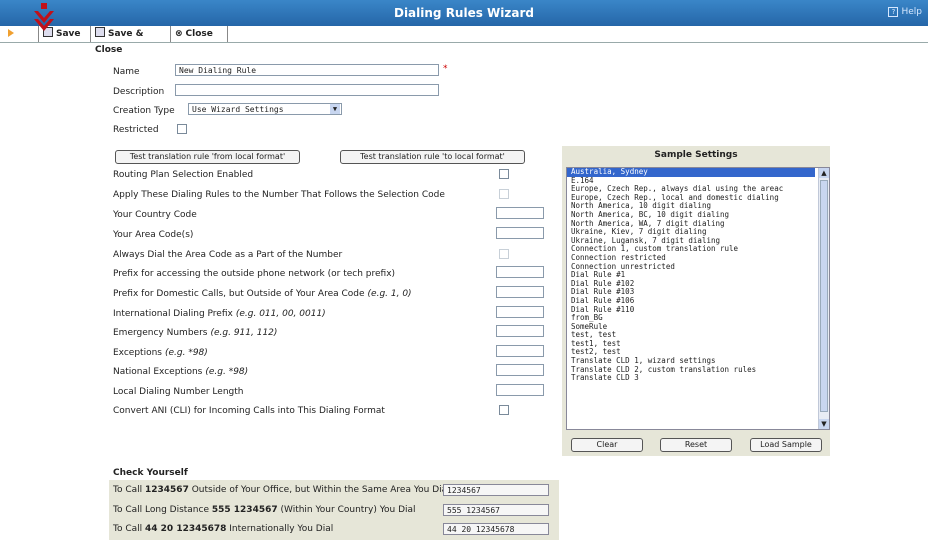 The height and width of the screenshot is (544, 928). Describe the element at coordinates (696, 445) in the screenshot. I see `reset-button: Reset` at that location.